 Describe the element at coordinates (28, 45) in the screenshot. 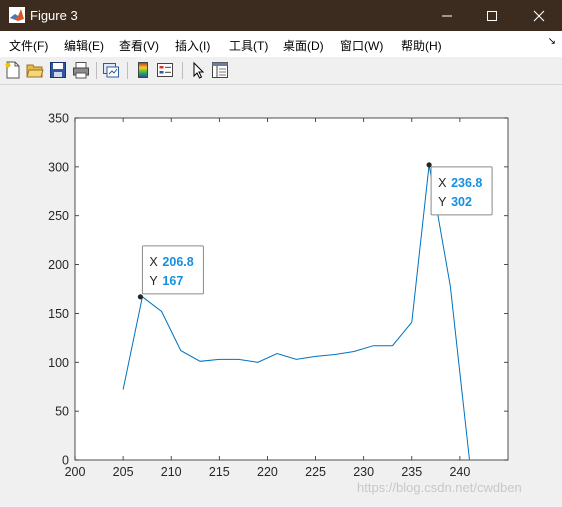

I see `menu-file: 文件(F)` at that location.